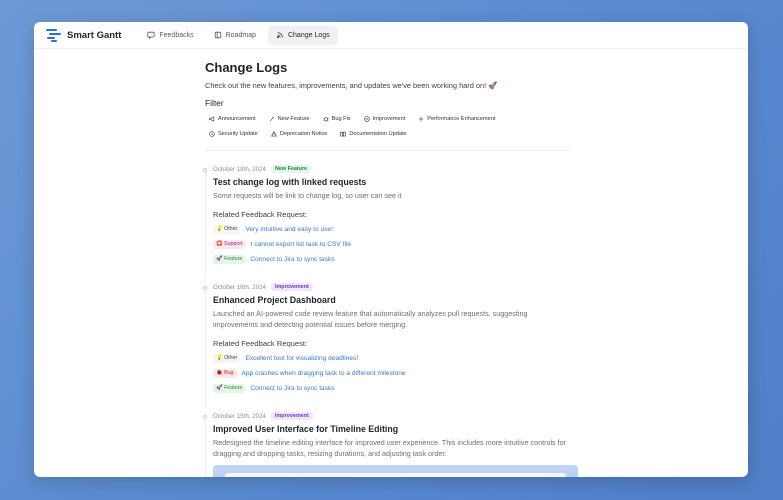  What do you see at coordinates (239, 416) in the screenshot?
I see `entry-date: October 15th, 2024` at bounding box center [239, 416].